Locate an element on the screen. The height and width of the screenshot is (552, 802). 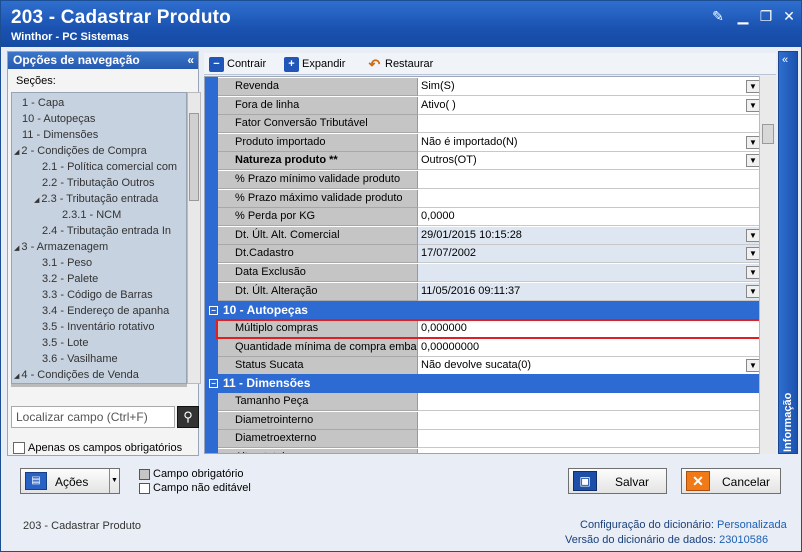
search-field-input: Localizar campo (Ctrl+F) is located at coordinates (93, 417).